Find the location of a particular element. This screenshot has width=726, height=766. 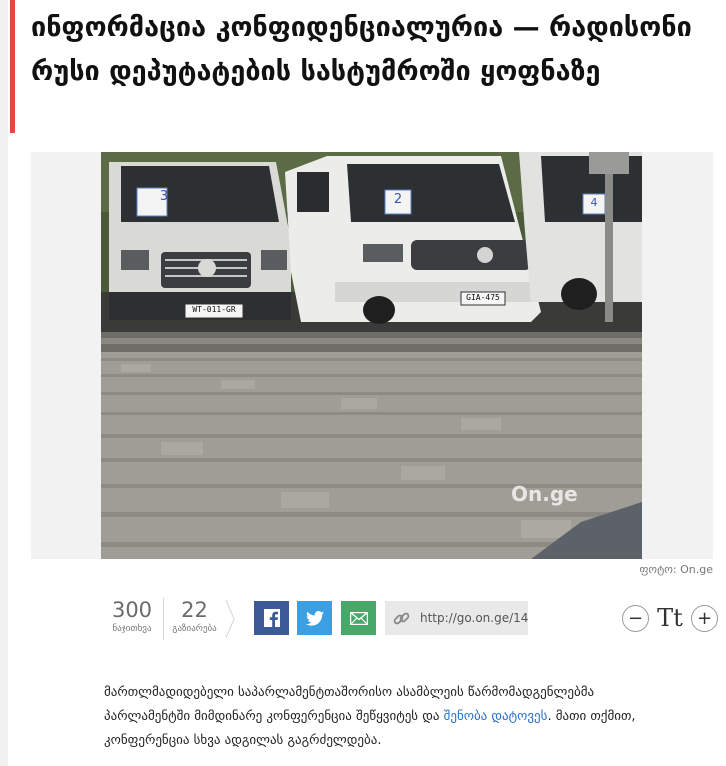

paper-sign-3: 3 is located at coordinates (164, 196).